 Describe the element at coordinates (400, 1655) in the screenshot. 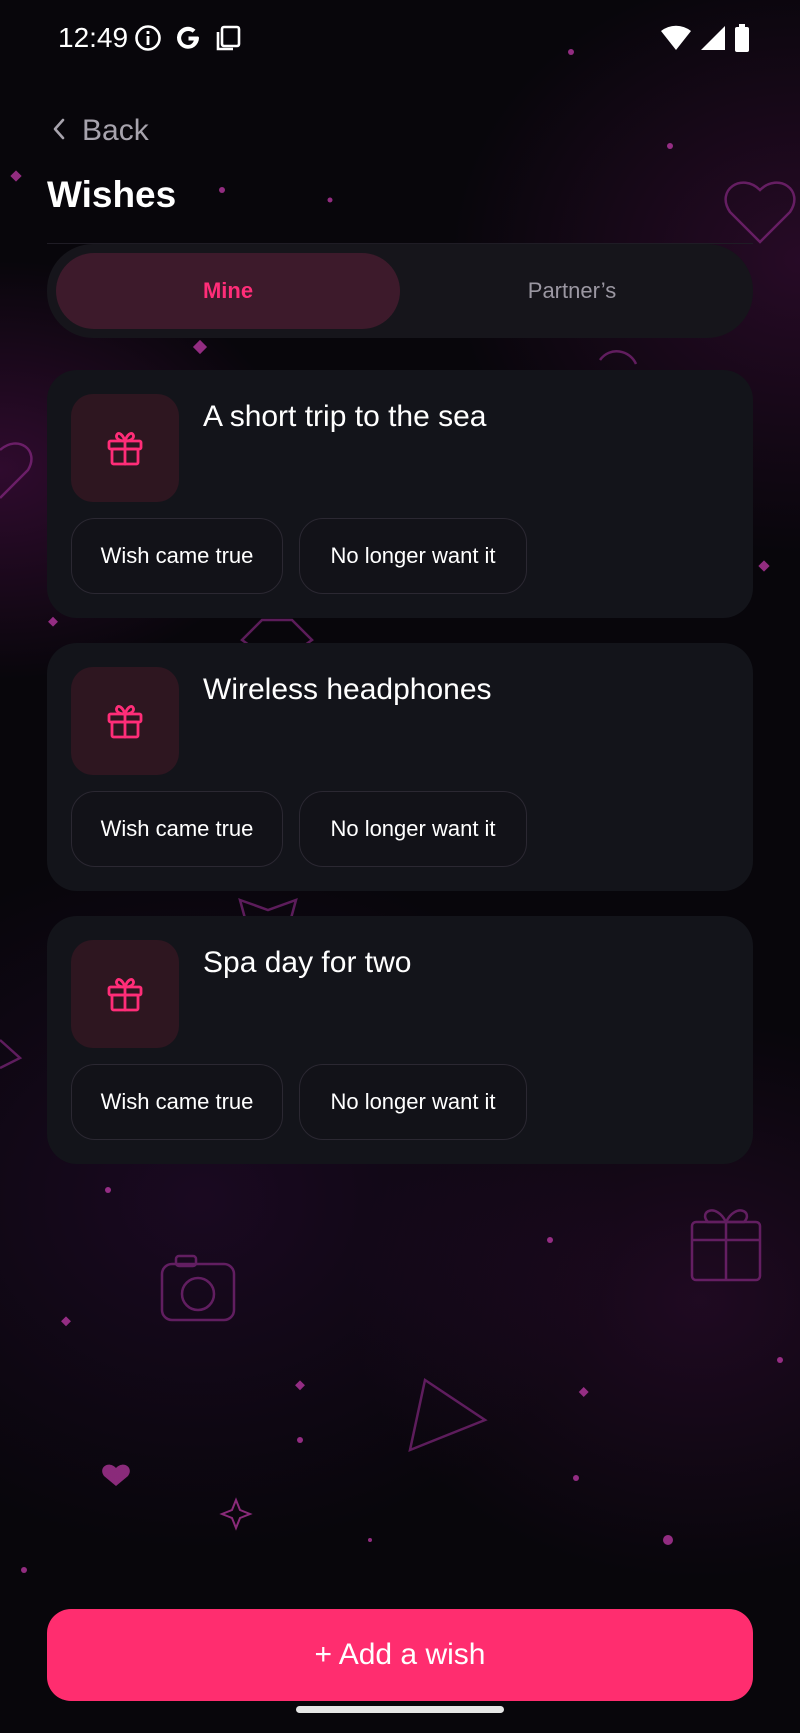

I see `add-wish-button: + Add a wish` at that location.